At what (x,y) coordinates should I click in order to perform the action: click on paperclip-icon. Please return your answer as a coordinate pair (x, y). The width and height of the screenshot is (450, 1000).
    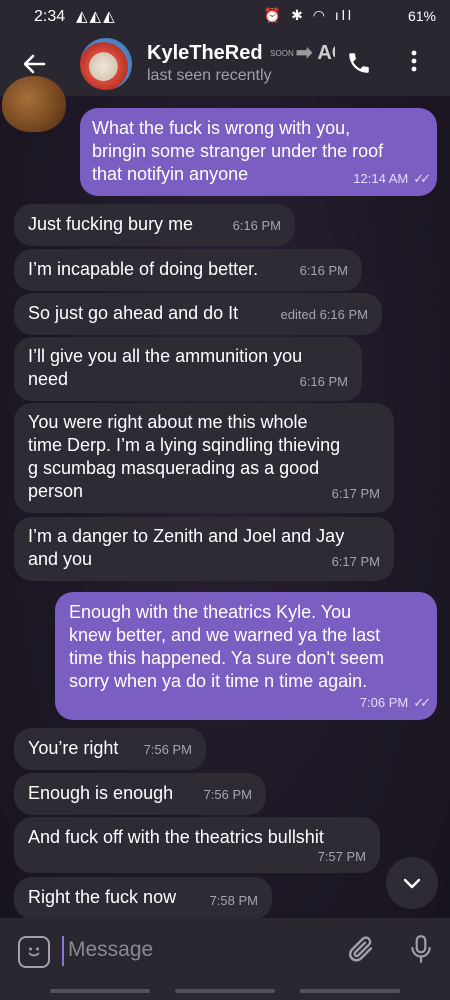
    Looking at the image, I should click on (361, 952).